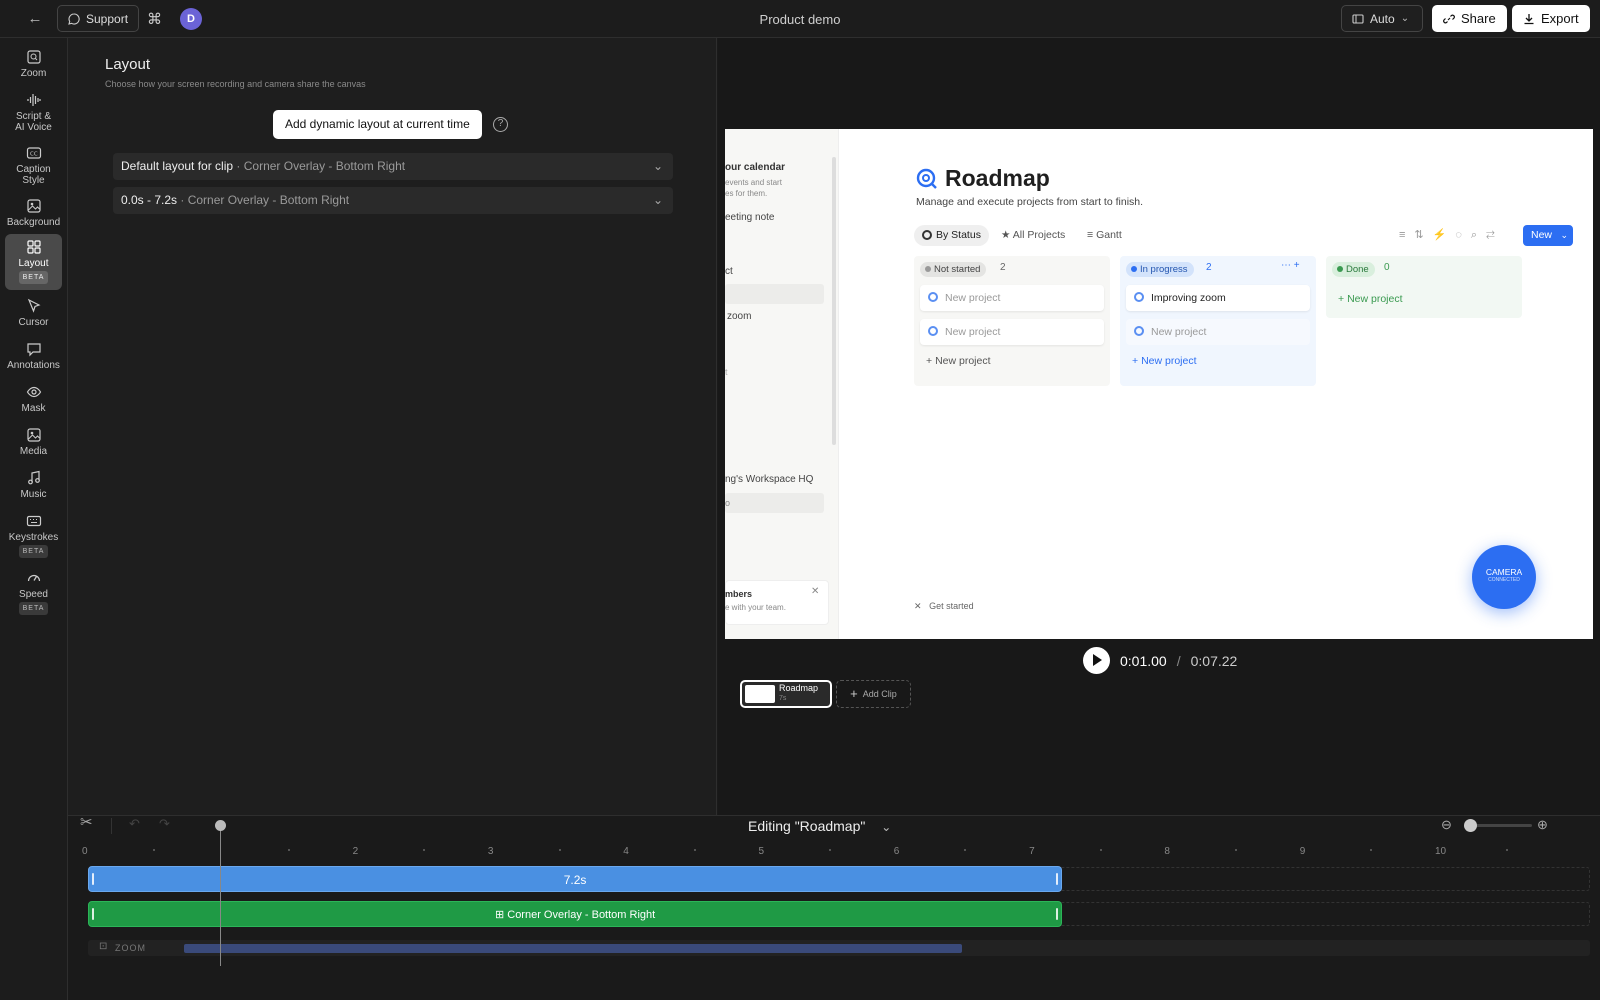  What do you see at coordinates (755, 607) in the screenshot?
I see `sidebar-text: e with your team.` at bounding box center [755, 607].